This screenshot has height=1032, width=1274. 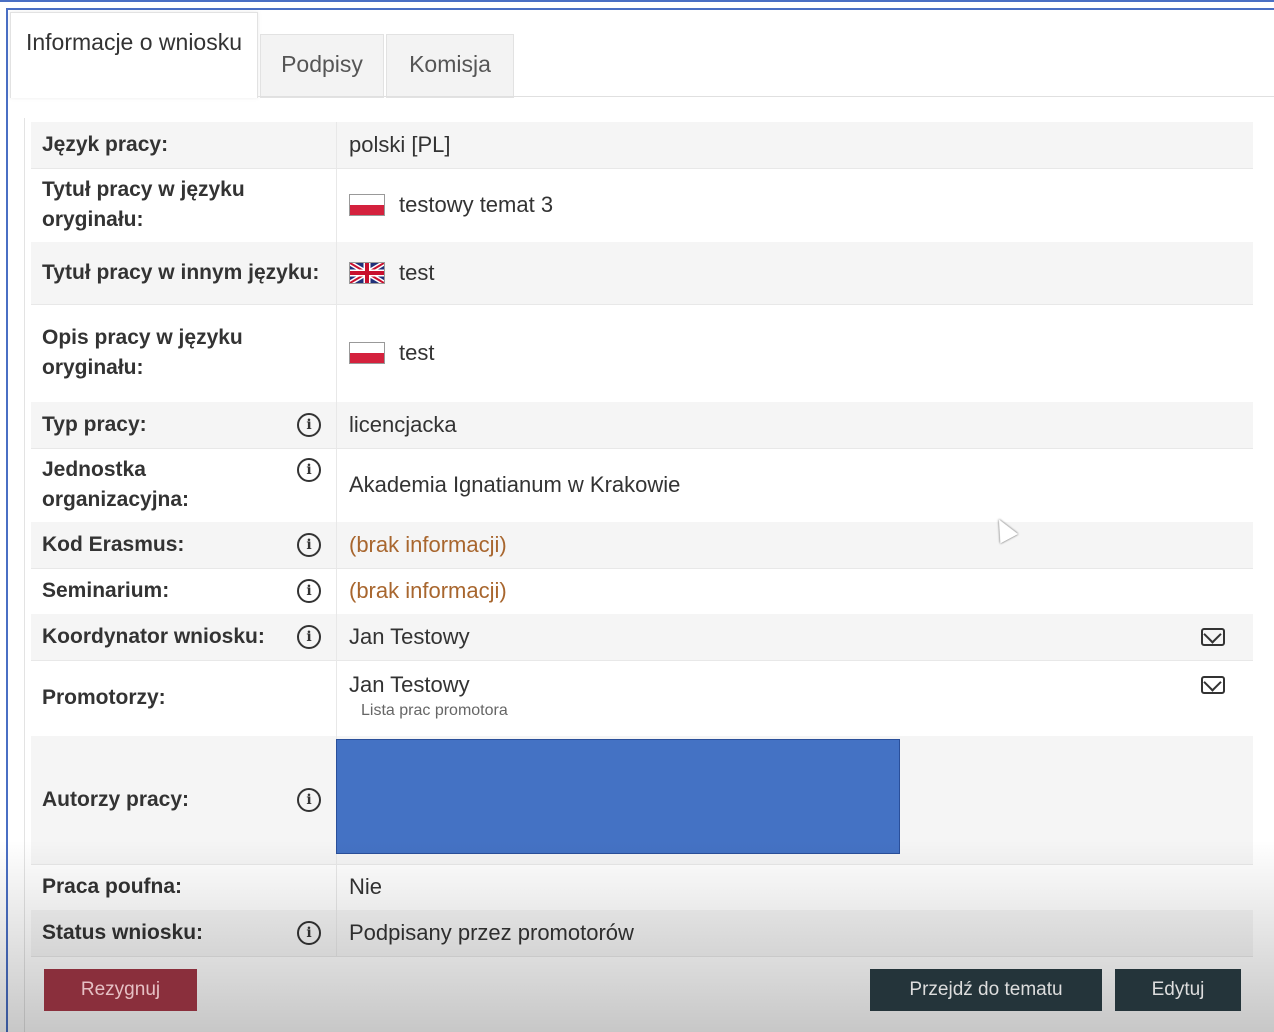 I want to click on row-label-text: Kod Erasmus:, so click(x=113, y=544).